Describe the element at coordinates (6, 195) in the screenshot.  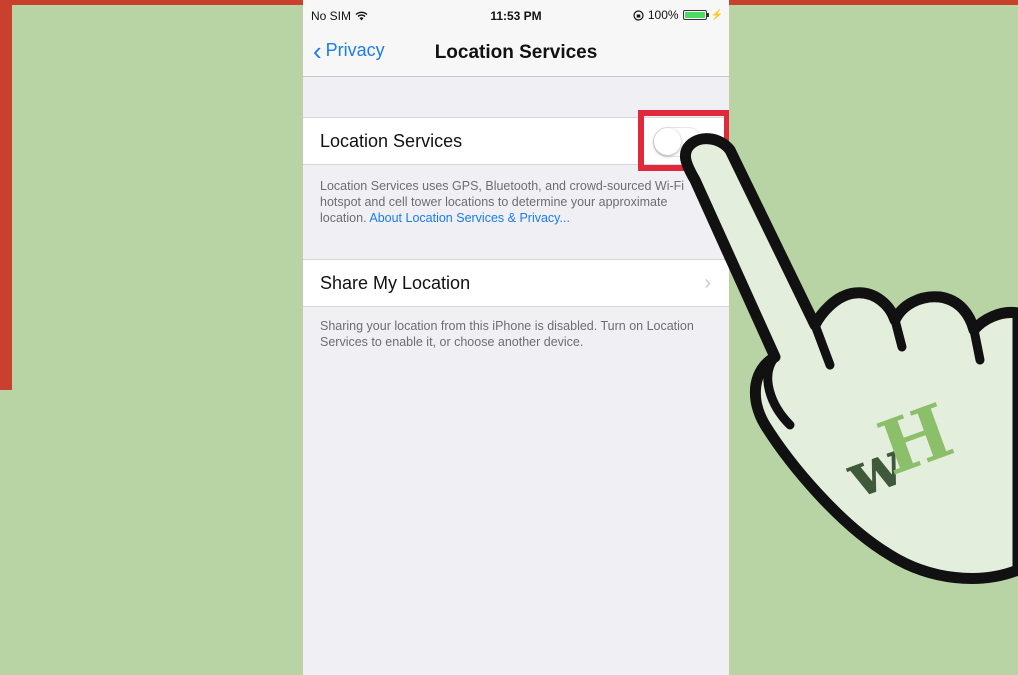
I see `red-border-left` at that location.